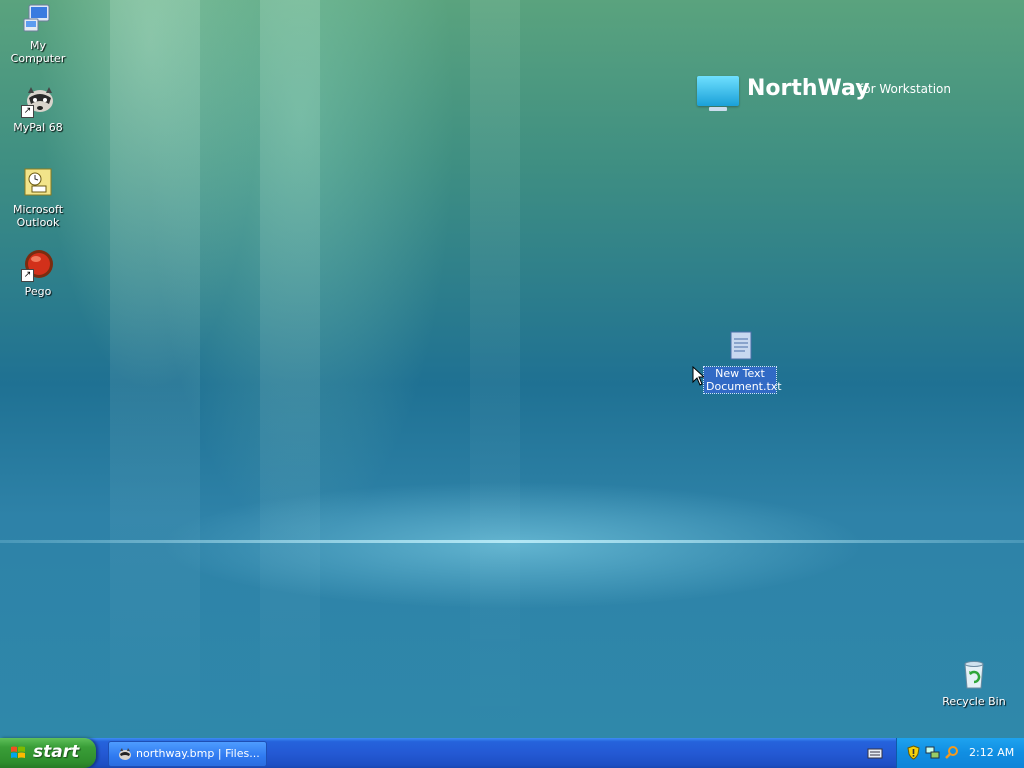 Image resolution: width=1024 pixels, height=768 pixels. Describe the element at coordinates (38, 19) in the screenshot. I see `computer-icon` at that location.